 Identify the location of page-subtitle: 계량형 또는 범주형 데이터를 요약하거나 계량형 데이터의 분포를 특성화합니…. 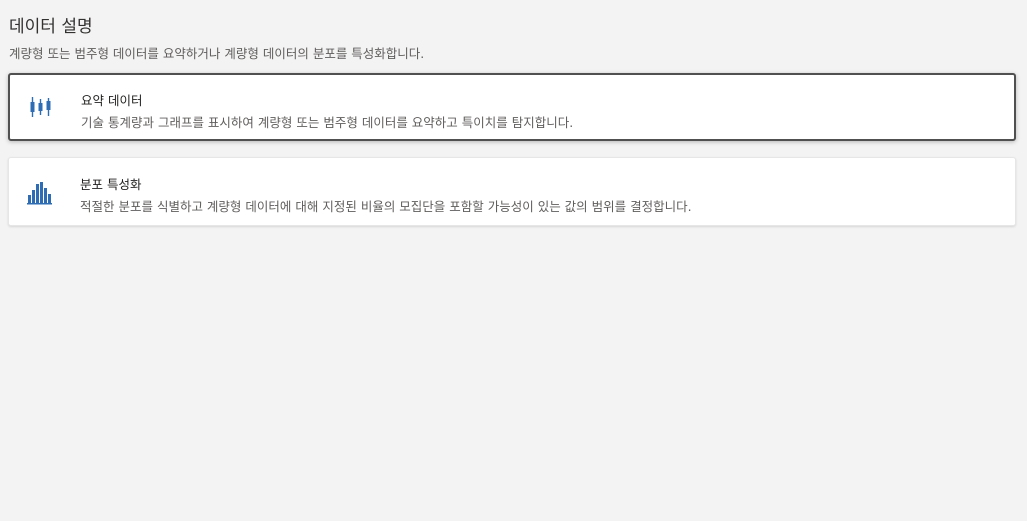
(217, 53).